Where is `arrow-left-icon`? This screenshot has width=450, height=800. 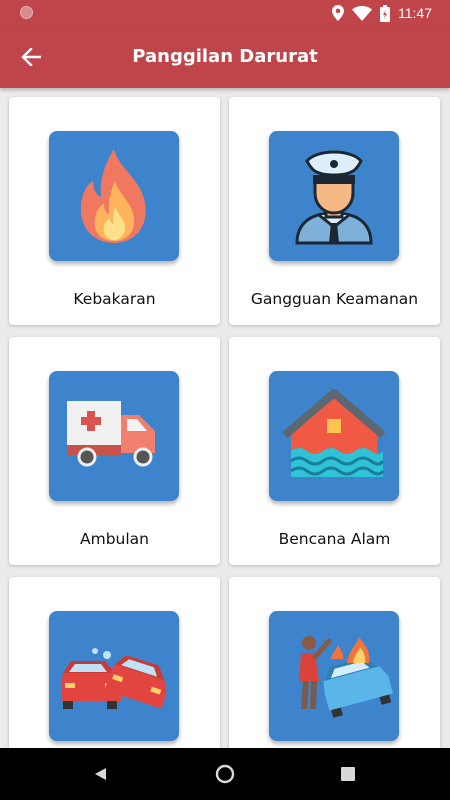 arrow-left-icon is located at coordinates (31, 57).